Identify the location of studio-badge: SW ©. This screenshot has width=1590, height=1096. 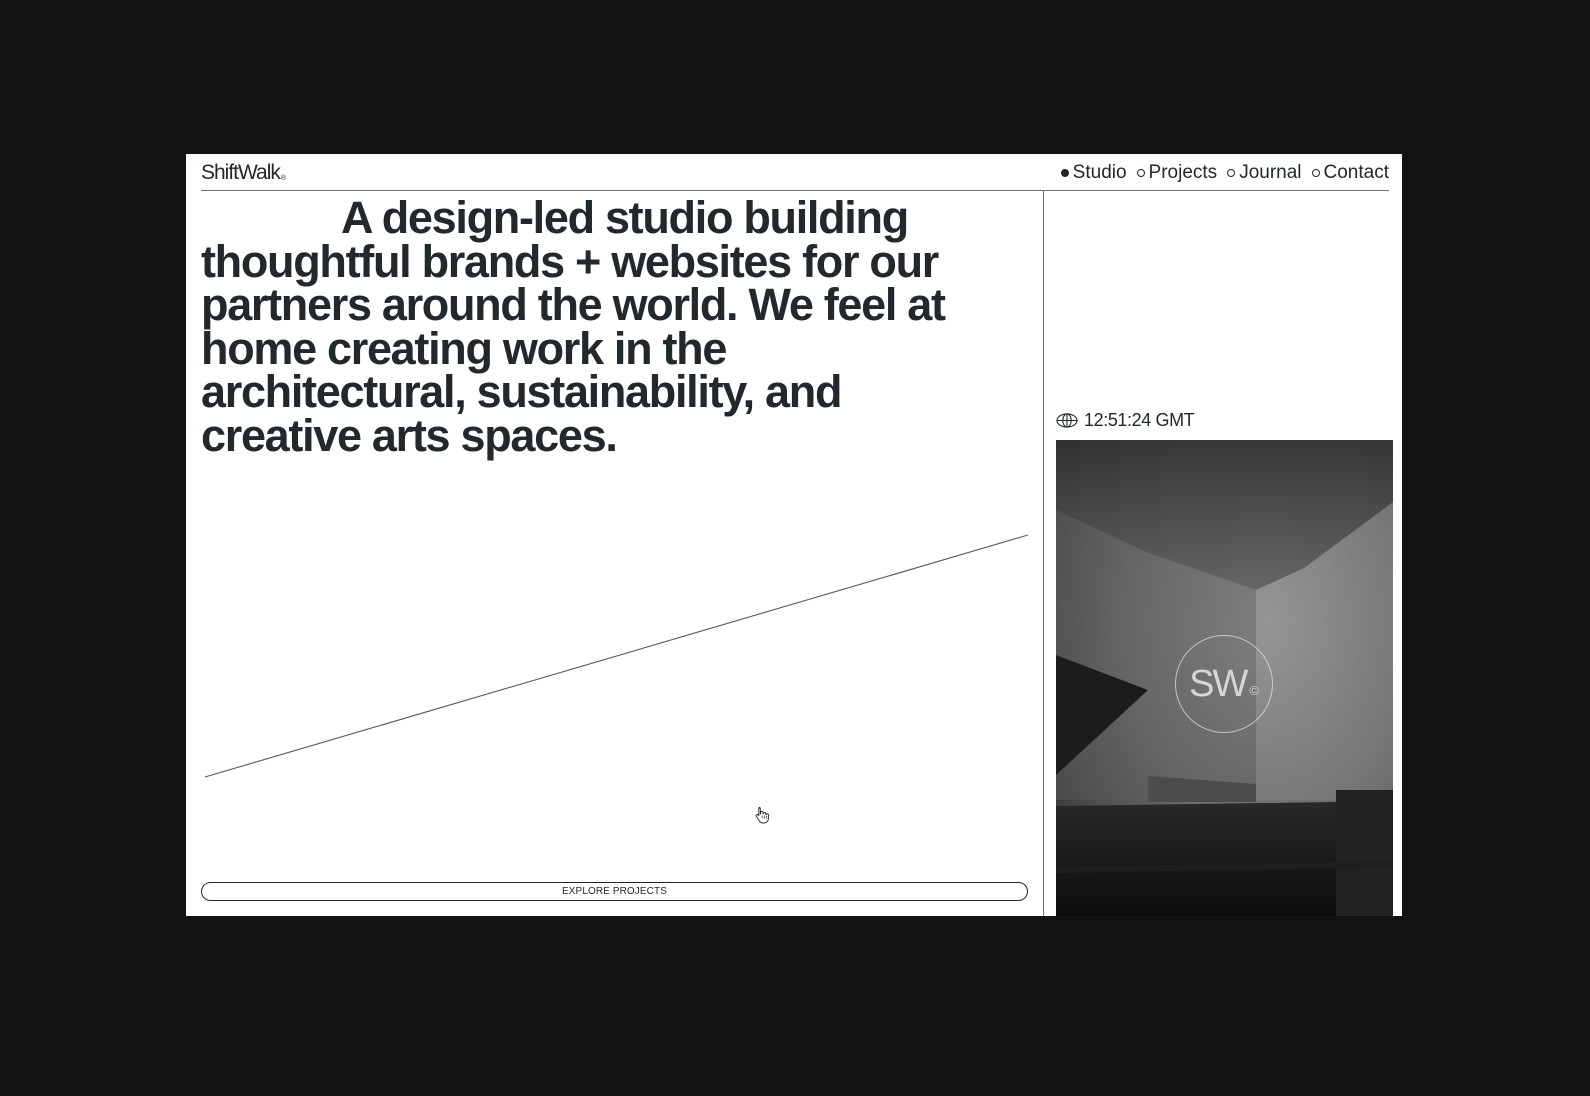
(1224, 684).